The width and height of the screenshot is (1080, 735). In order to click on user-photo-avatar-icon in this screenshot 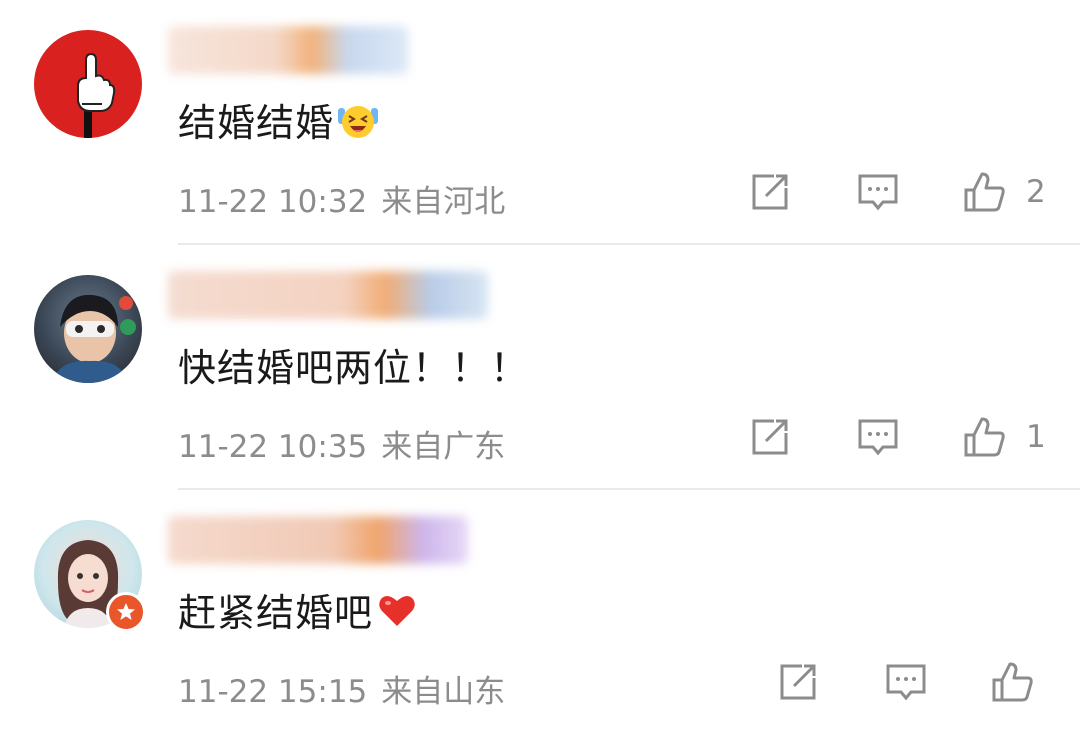, I will do `click(94, 338)`.